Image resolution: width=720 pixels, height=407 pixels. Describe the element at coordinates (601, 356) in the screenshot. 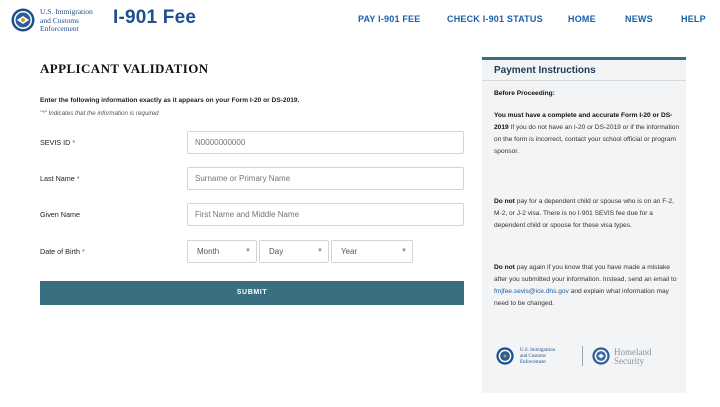

I see `dhs-seal-icon` at that location.